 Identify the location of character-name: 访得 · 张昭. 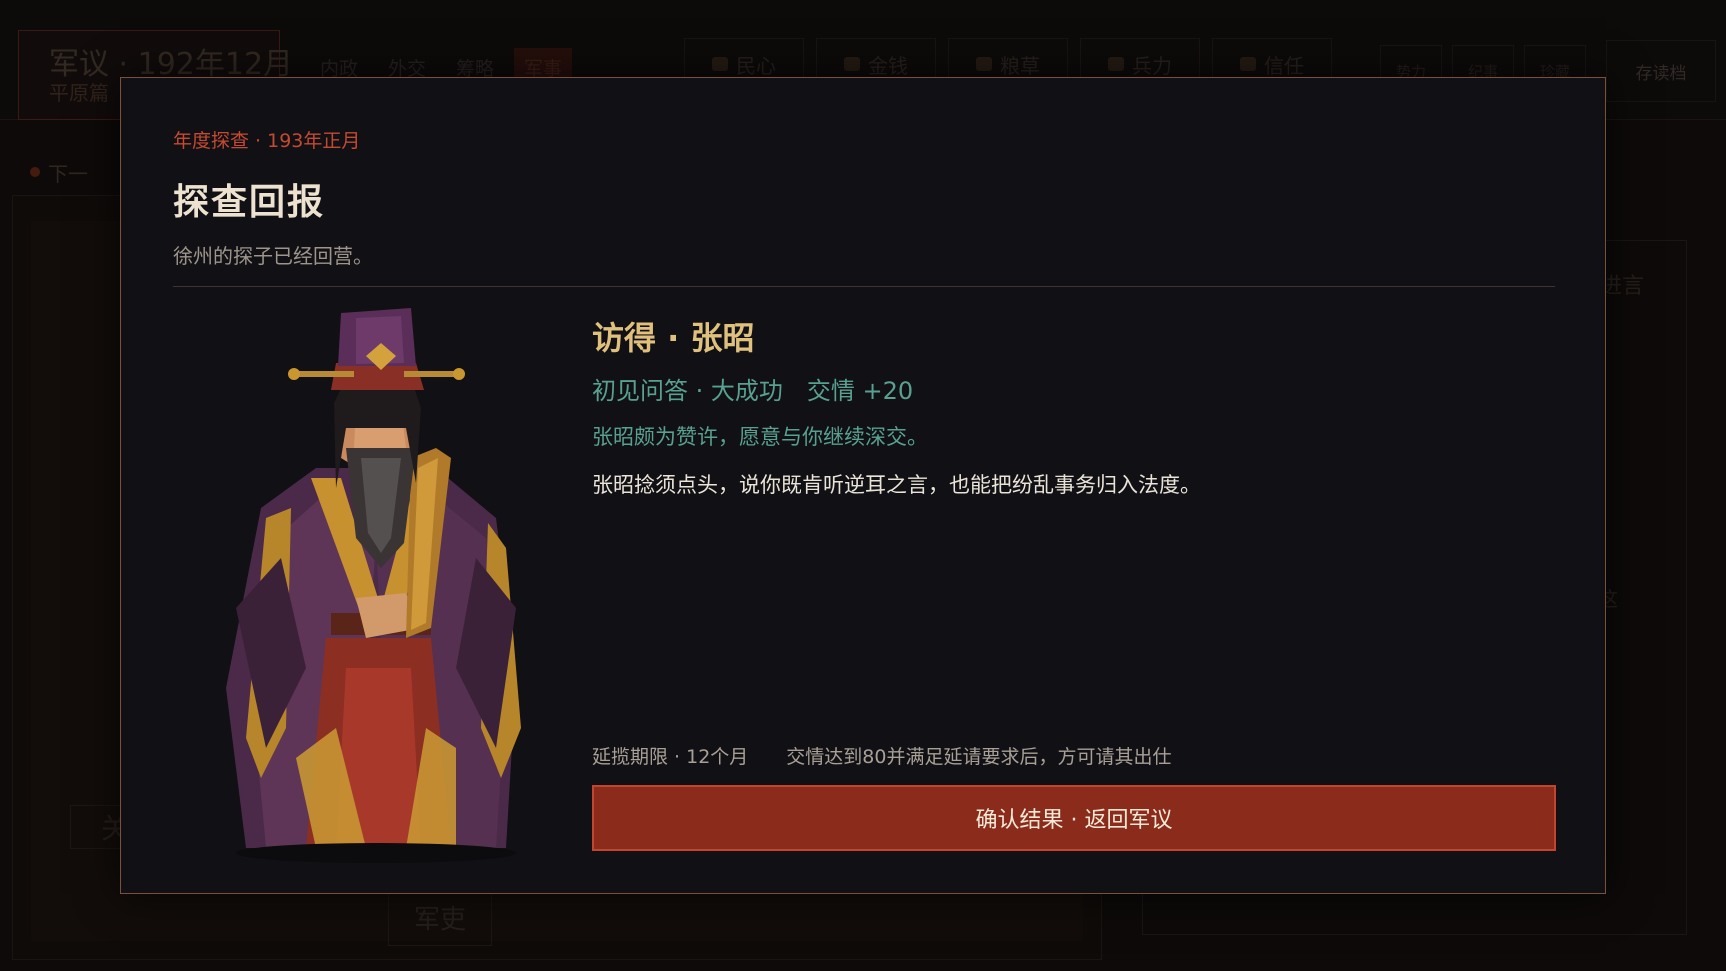
(673, 338).